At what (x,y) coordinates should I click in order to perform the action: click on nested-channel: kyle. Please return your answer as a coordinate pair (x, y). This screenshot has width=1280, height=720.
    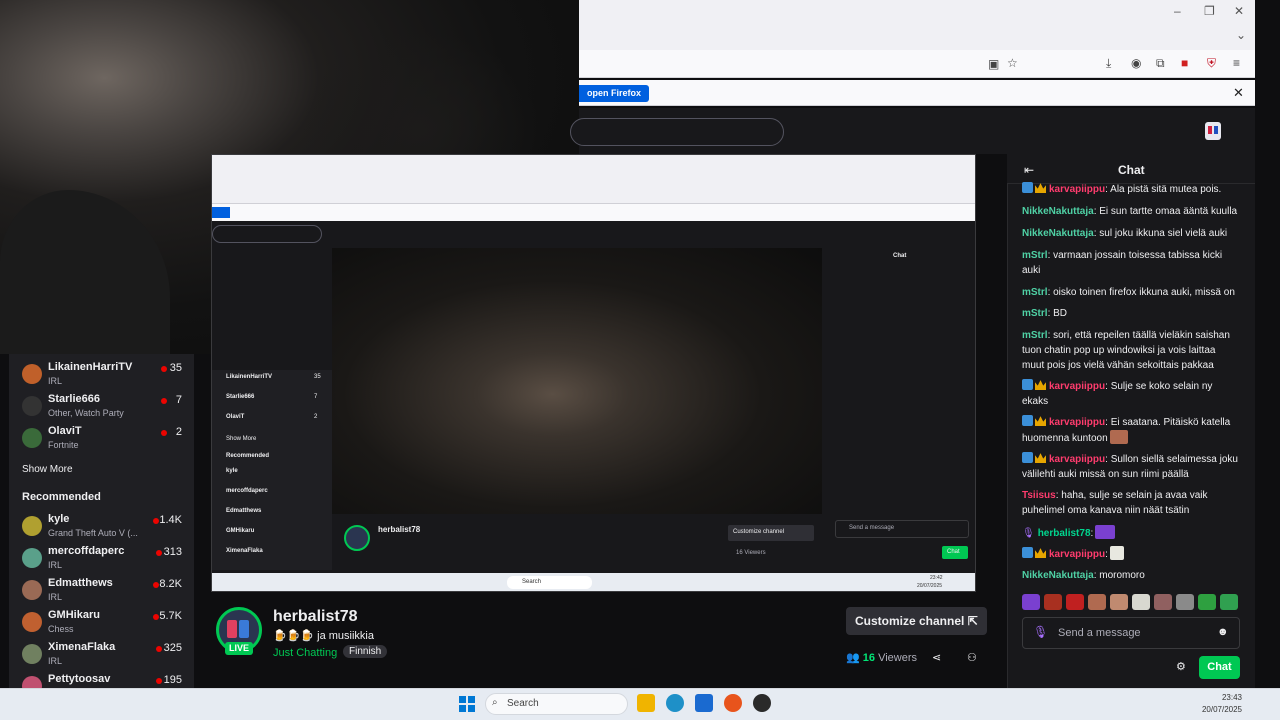
    Looking at the image, I should click on (232, 471).